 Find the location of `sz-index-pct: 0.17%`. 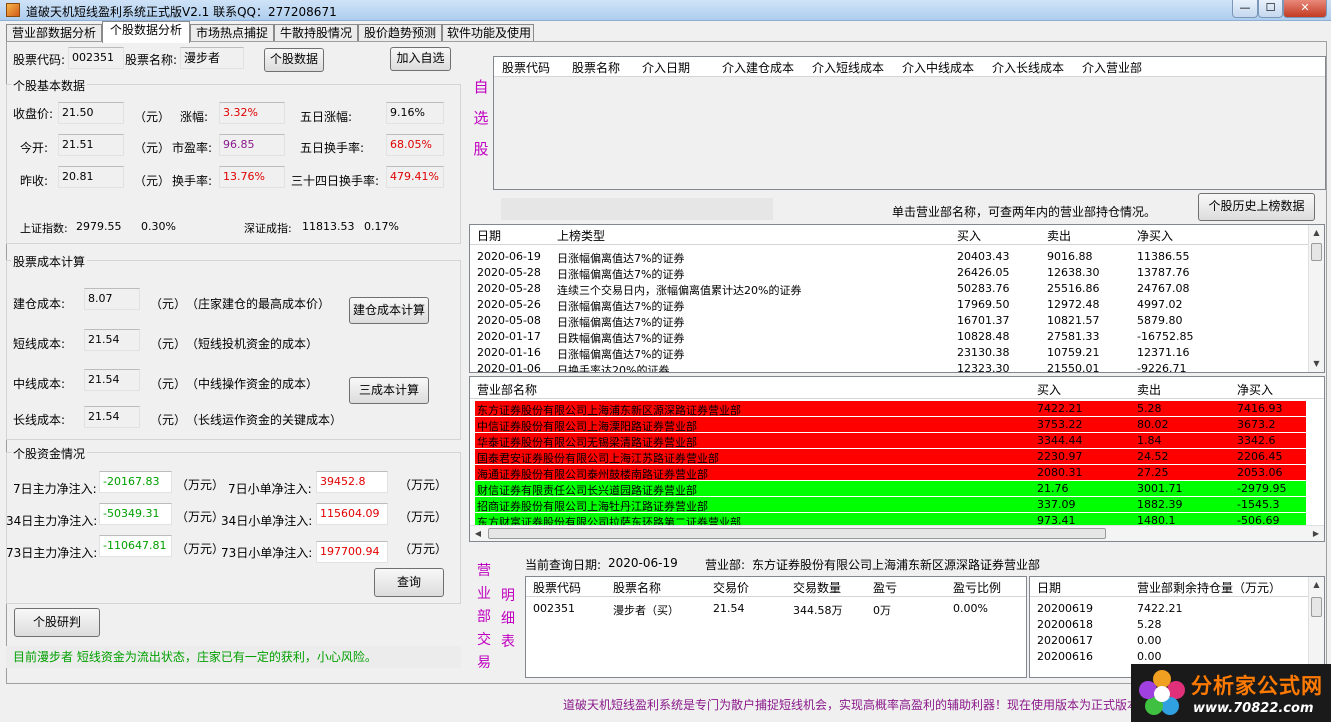

sz-index-pct: 0.17% is located at coordinates (381, 226).